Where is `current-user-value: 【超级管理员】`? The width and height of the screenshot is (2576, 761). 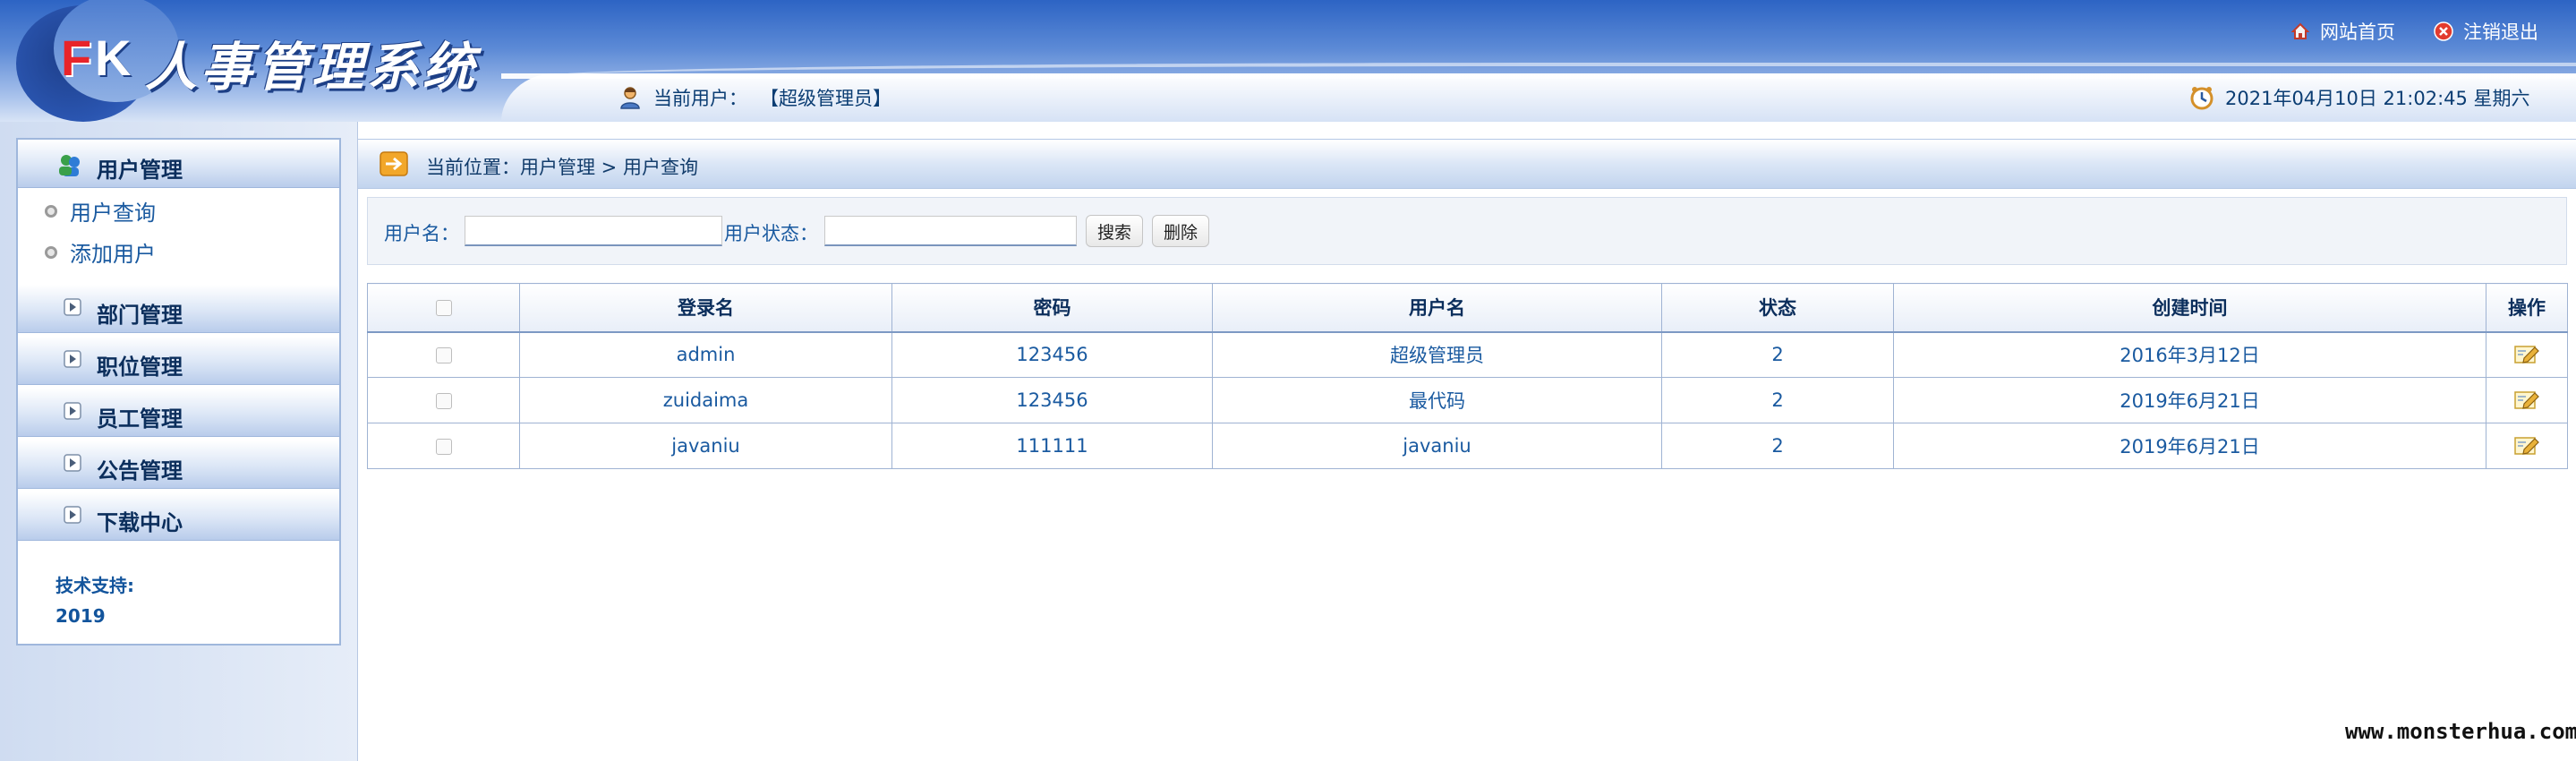
current-user-value: 【超级管理员】 is located at coordinates (825, 98).